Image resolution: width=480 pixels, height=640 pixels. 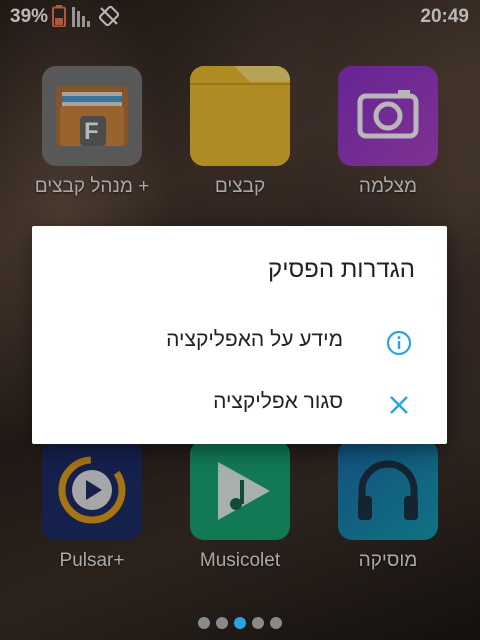 What do you see at coordinates (399, 343) in the screenshot?
I see `info-icon` at bounding box center [399, 343].